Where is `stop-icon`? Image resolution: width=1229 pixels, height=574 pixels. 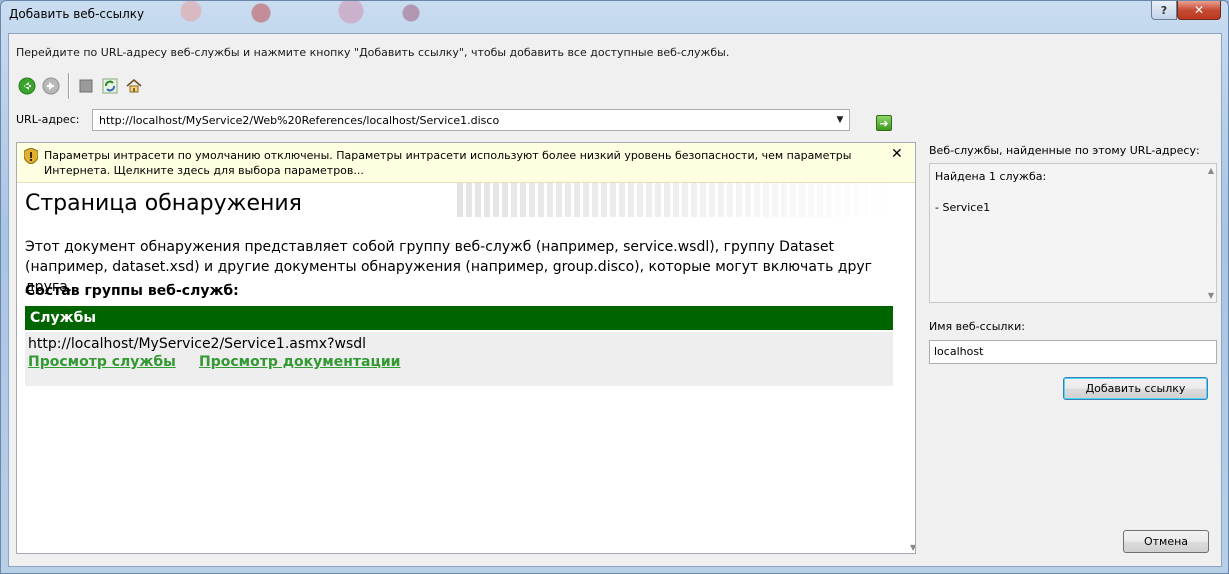
stop-icon is located at coordinates (86, 86).